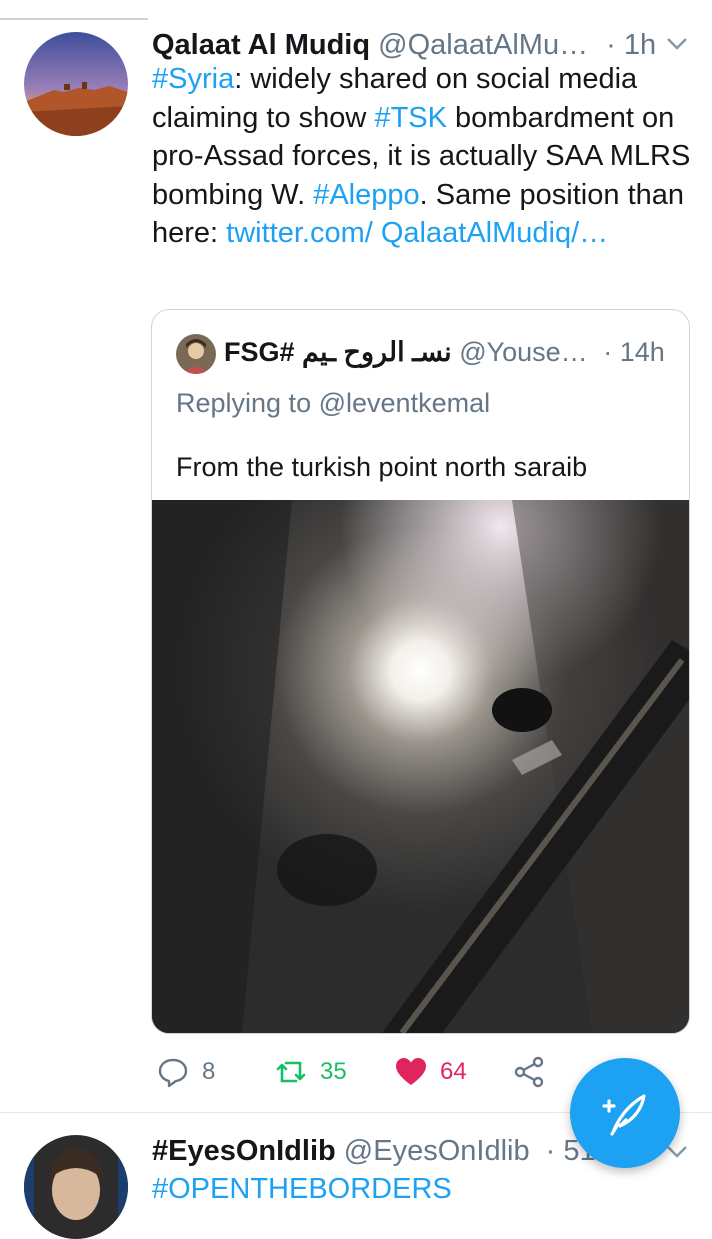 The image size is (712, 1239). I want to click on author-name: Qalaat Al Mudiq, so click(261, 45).